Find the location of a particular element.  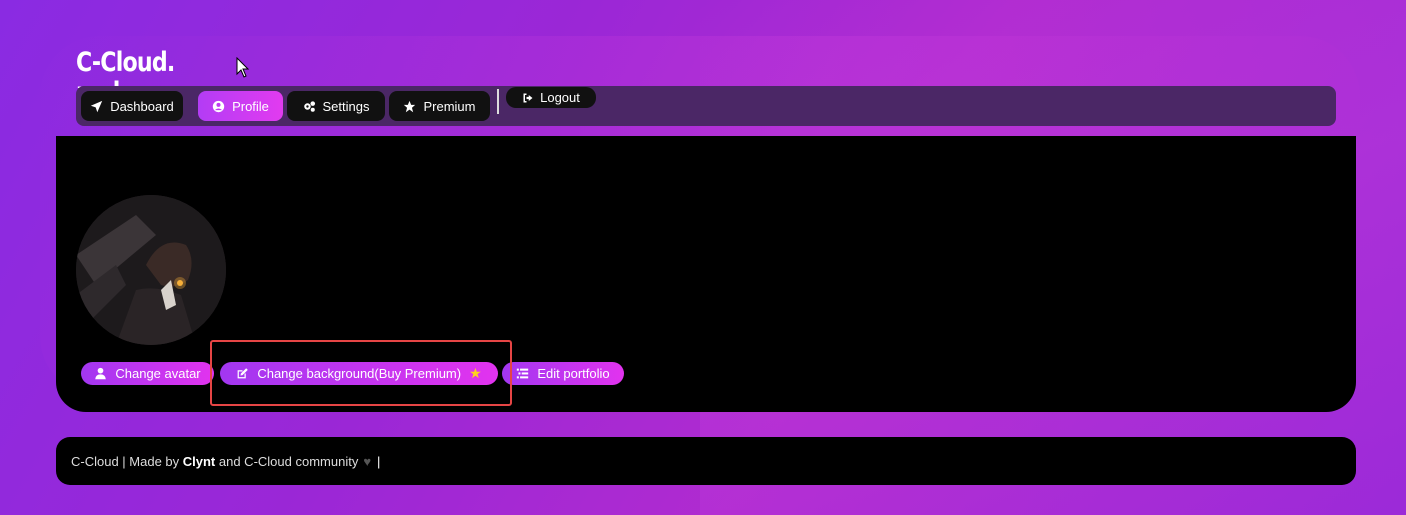

list-icon is located at coordinates (523, 373).